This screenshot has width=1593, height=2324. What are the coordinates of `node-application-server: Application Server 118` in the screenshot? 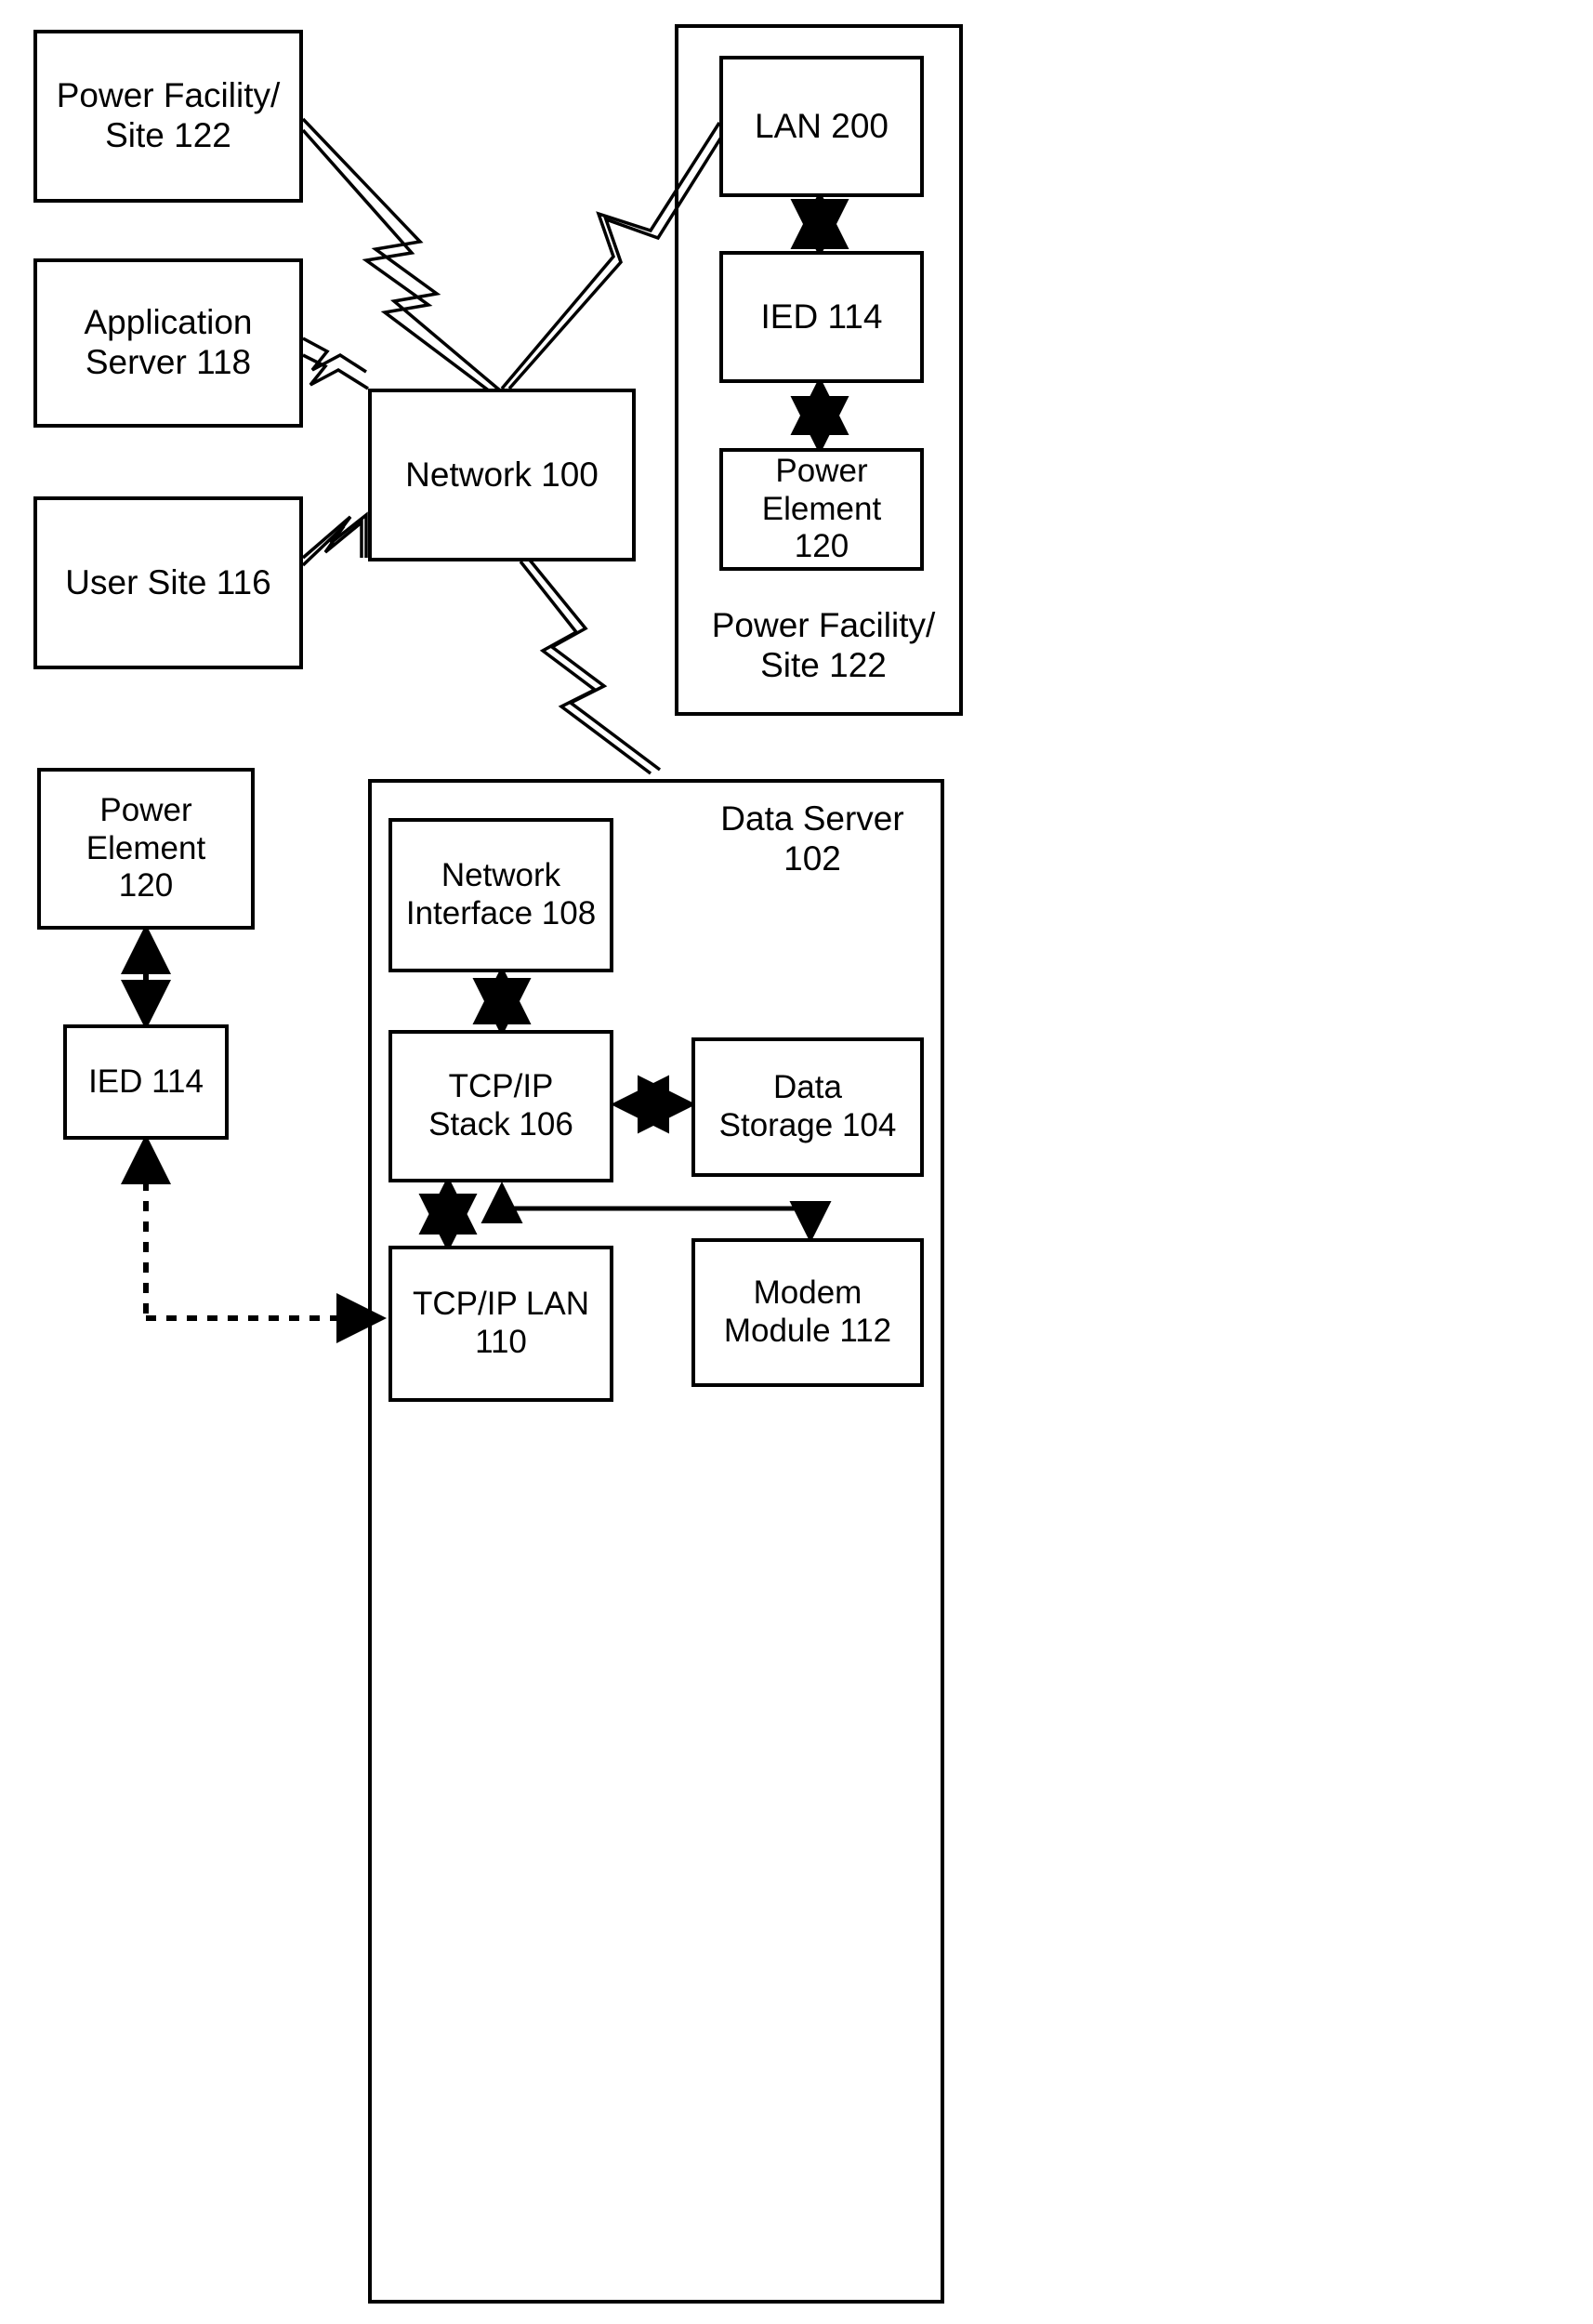 It's located at (168, 343).